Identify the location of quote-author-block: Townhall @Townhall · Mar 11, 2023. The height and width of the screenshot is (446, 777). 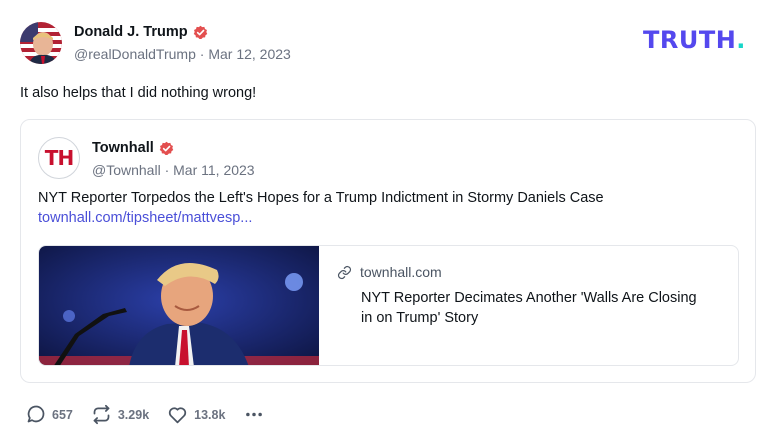
(173, 159).